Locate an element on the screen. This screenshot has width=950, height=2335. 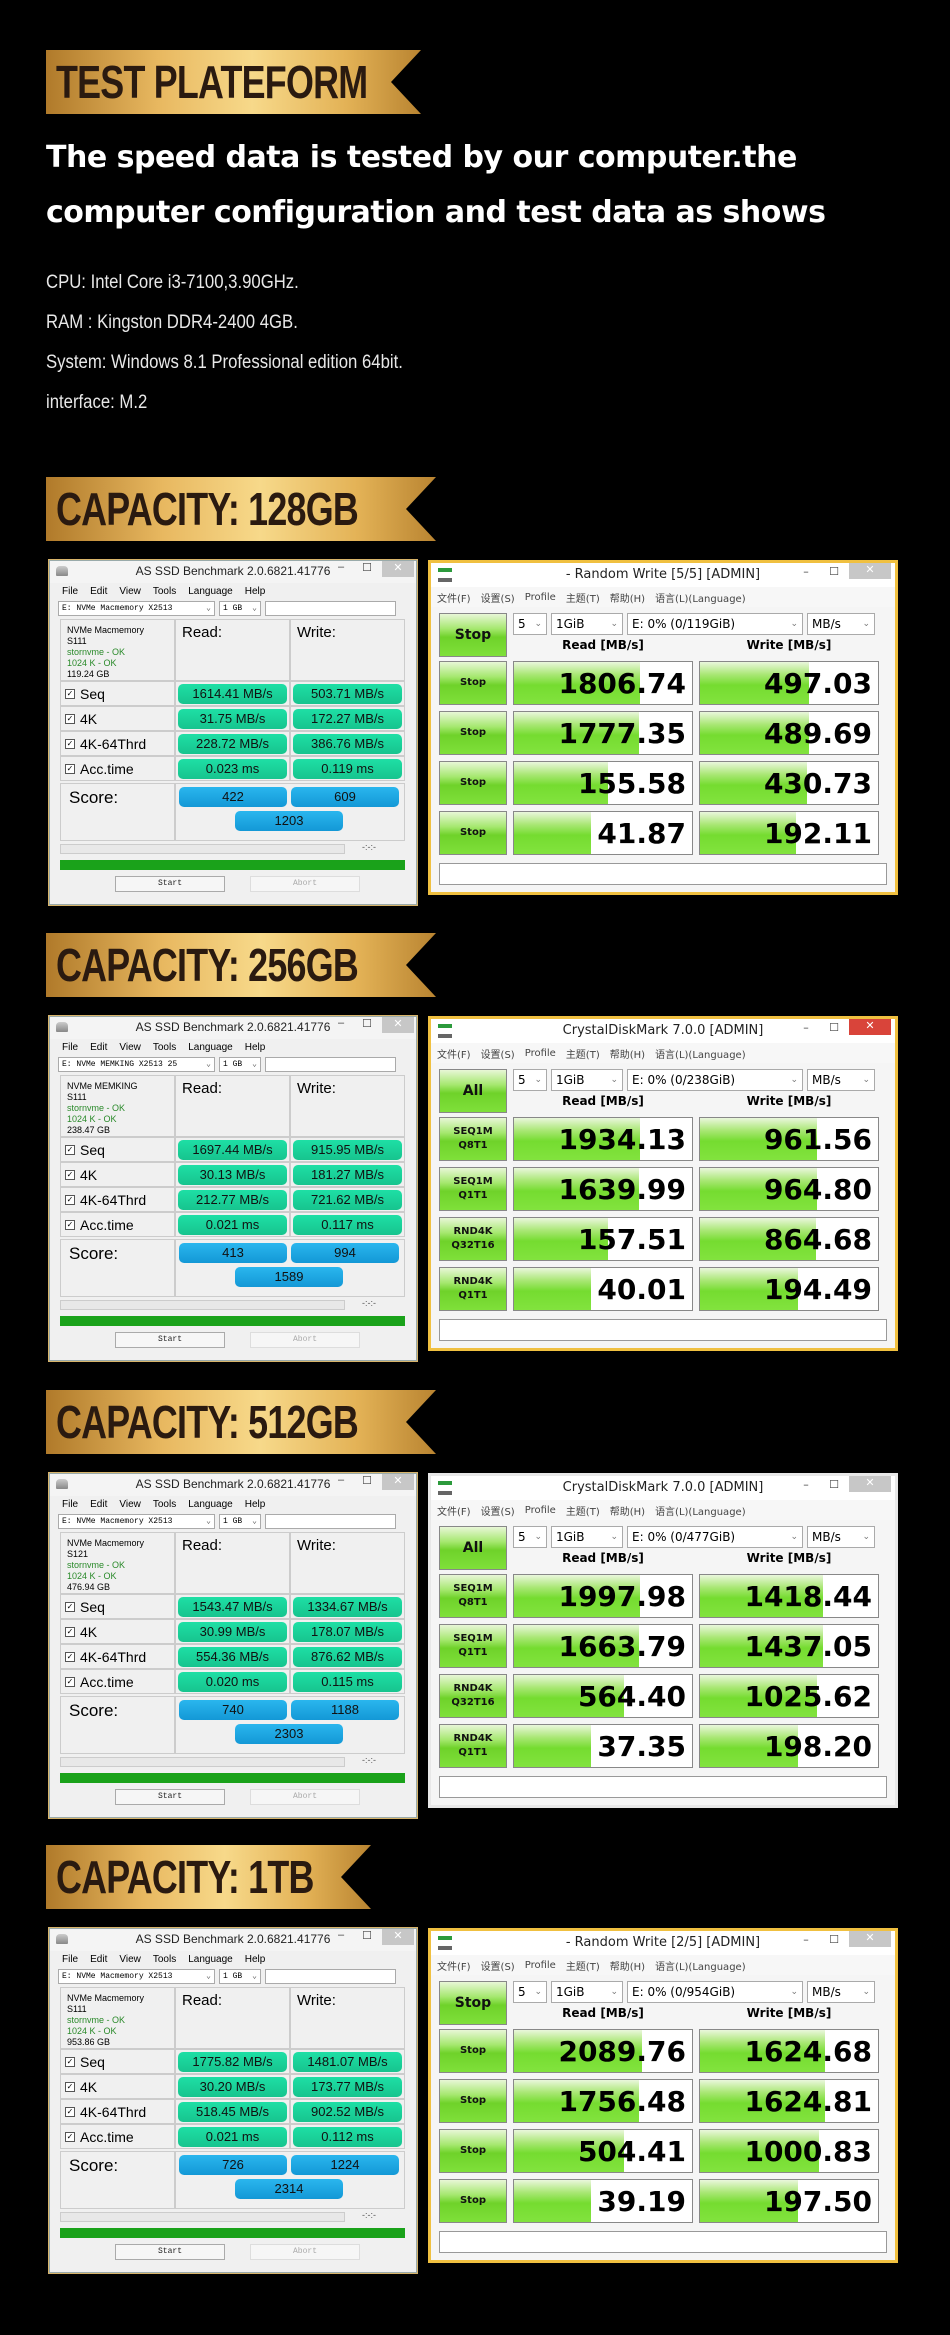
drive-select: E: 0% (0/119GiB) ⌄ is located at coordinates (715, 624).